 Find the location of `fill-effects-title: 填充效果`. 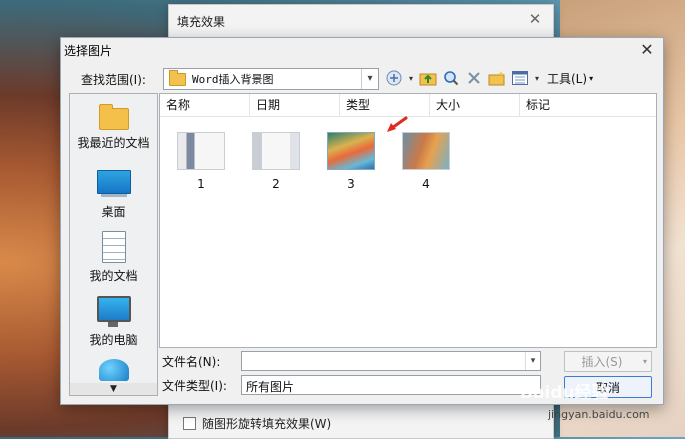

fill-effects-title: 填充效果 is located at coordinates (201, 22).